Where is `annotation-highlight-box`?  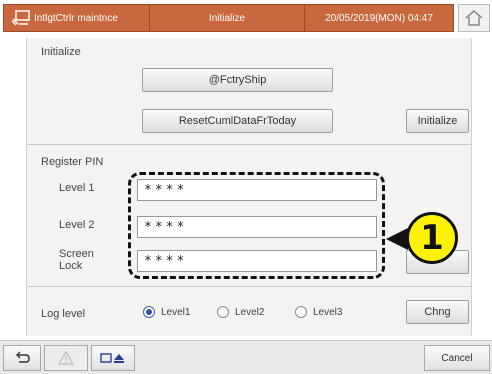 annotation-highlight-box is located at coordinates (256, 225).